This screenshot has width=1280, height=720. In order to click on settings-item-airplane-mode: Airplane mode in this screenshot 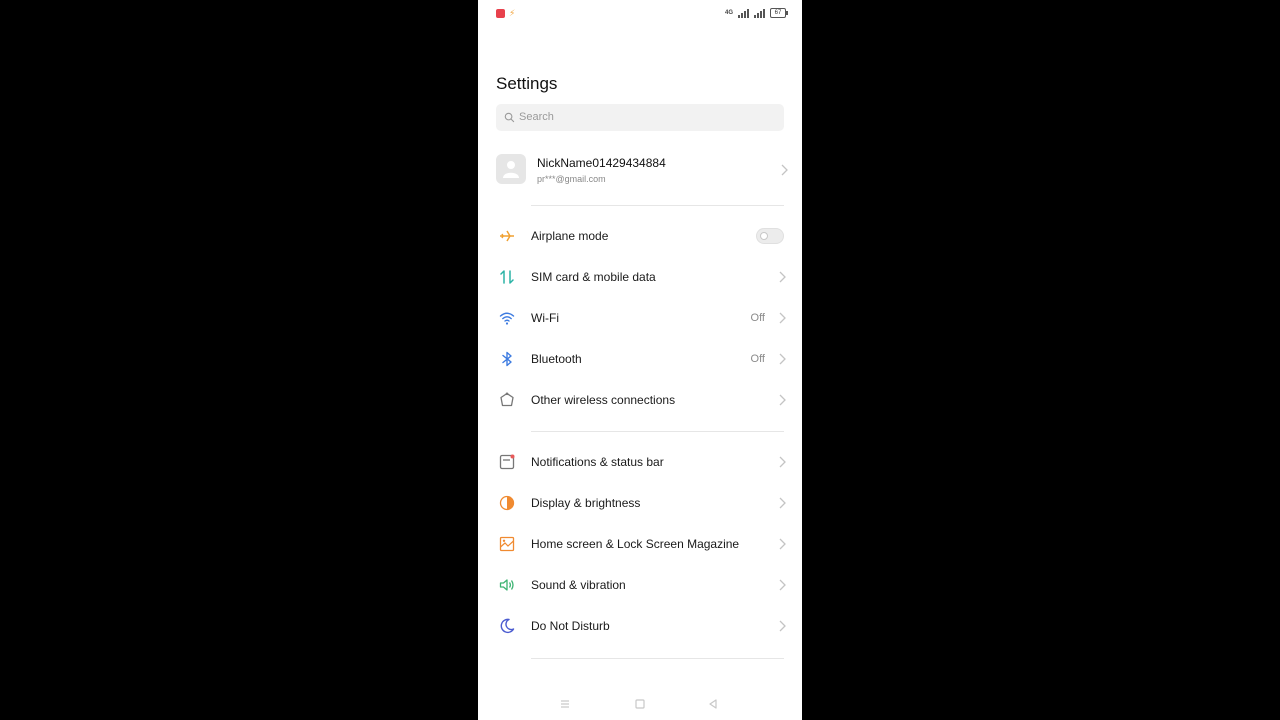, I will do `click(640, 236)`.